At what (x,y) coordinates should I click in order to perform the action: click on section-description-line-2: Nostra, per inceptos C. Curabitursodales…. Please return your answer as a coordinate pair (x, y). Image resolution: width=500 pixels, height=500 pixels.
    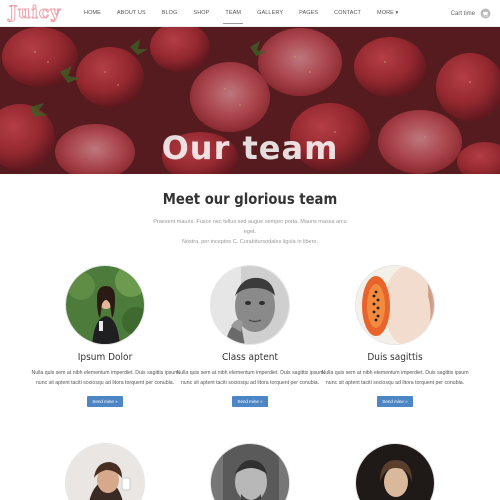
    Looking at the image, I should click on (250, 242).